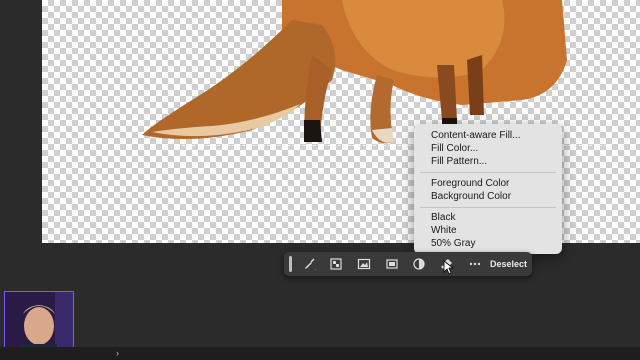 The width and height of the screenshot is (640, 360). I want to click on menu-item-background-color: Background Color, so click(471, 196).